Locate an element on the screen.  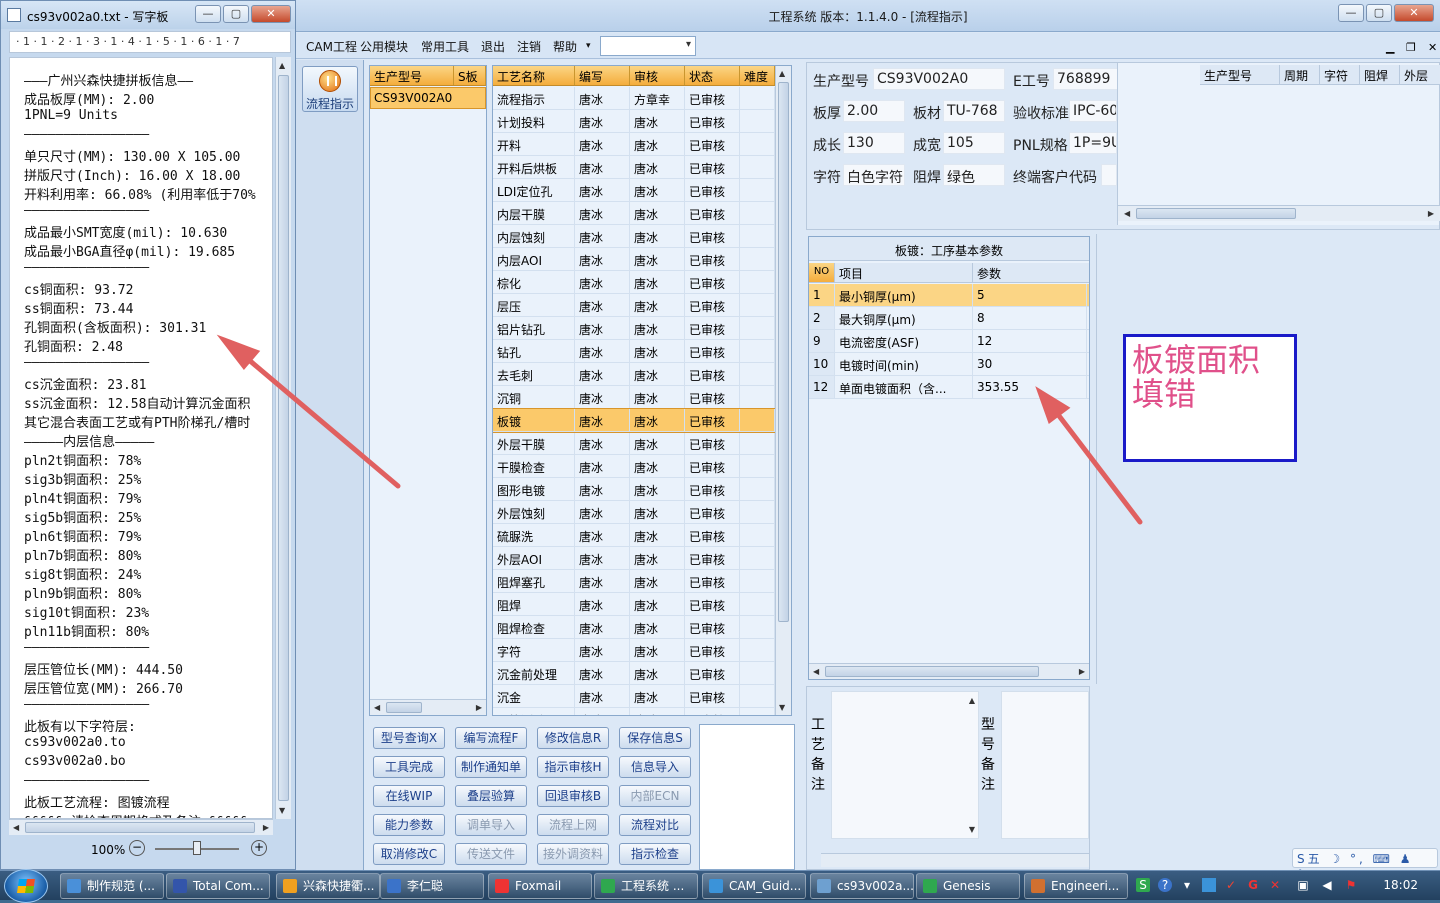
table-row: 板镀 唐冰 唐冰 已审核 is located at coordinates (634, 420).